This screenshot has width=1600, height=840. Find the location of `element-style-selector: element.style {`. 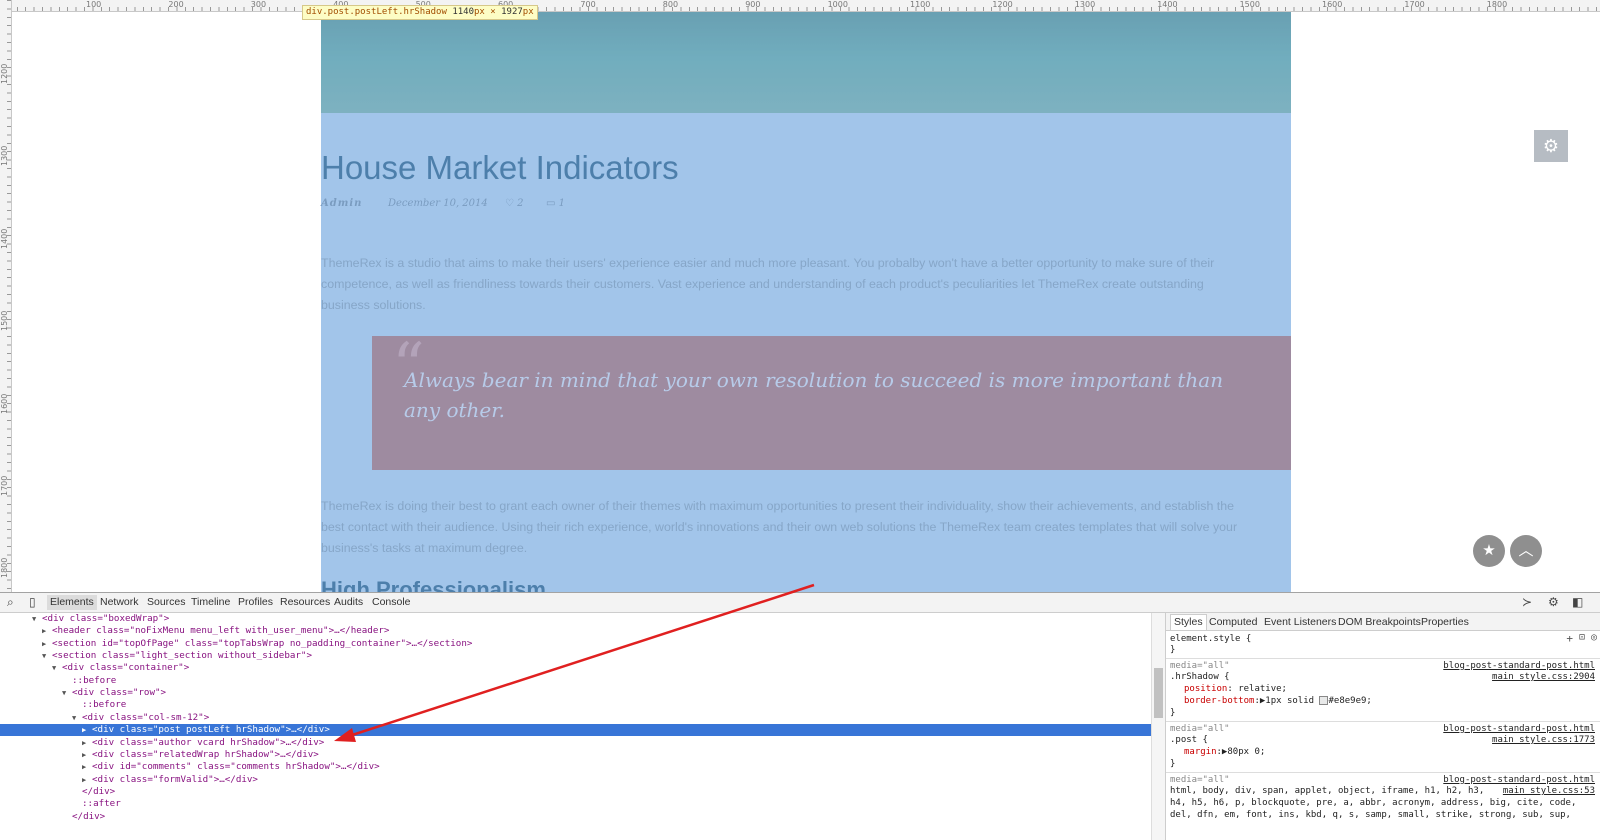

element-style-selector: element.style { is located at coordinates (1210, 639).